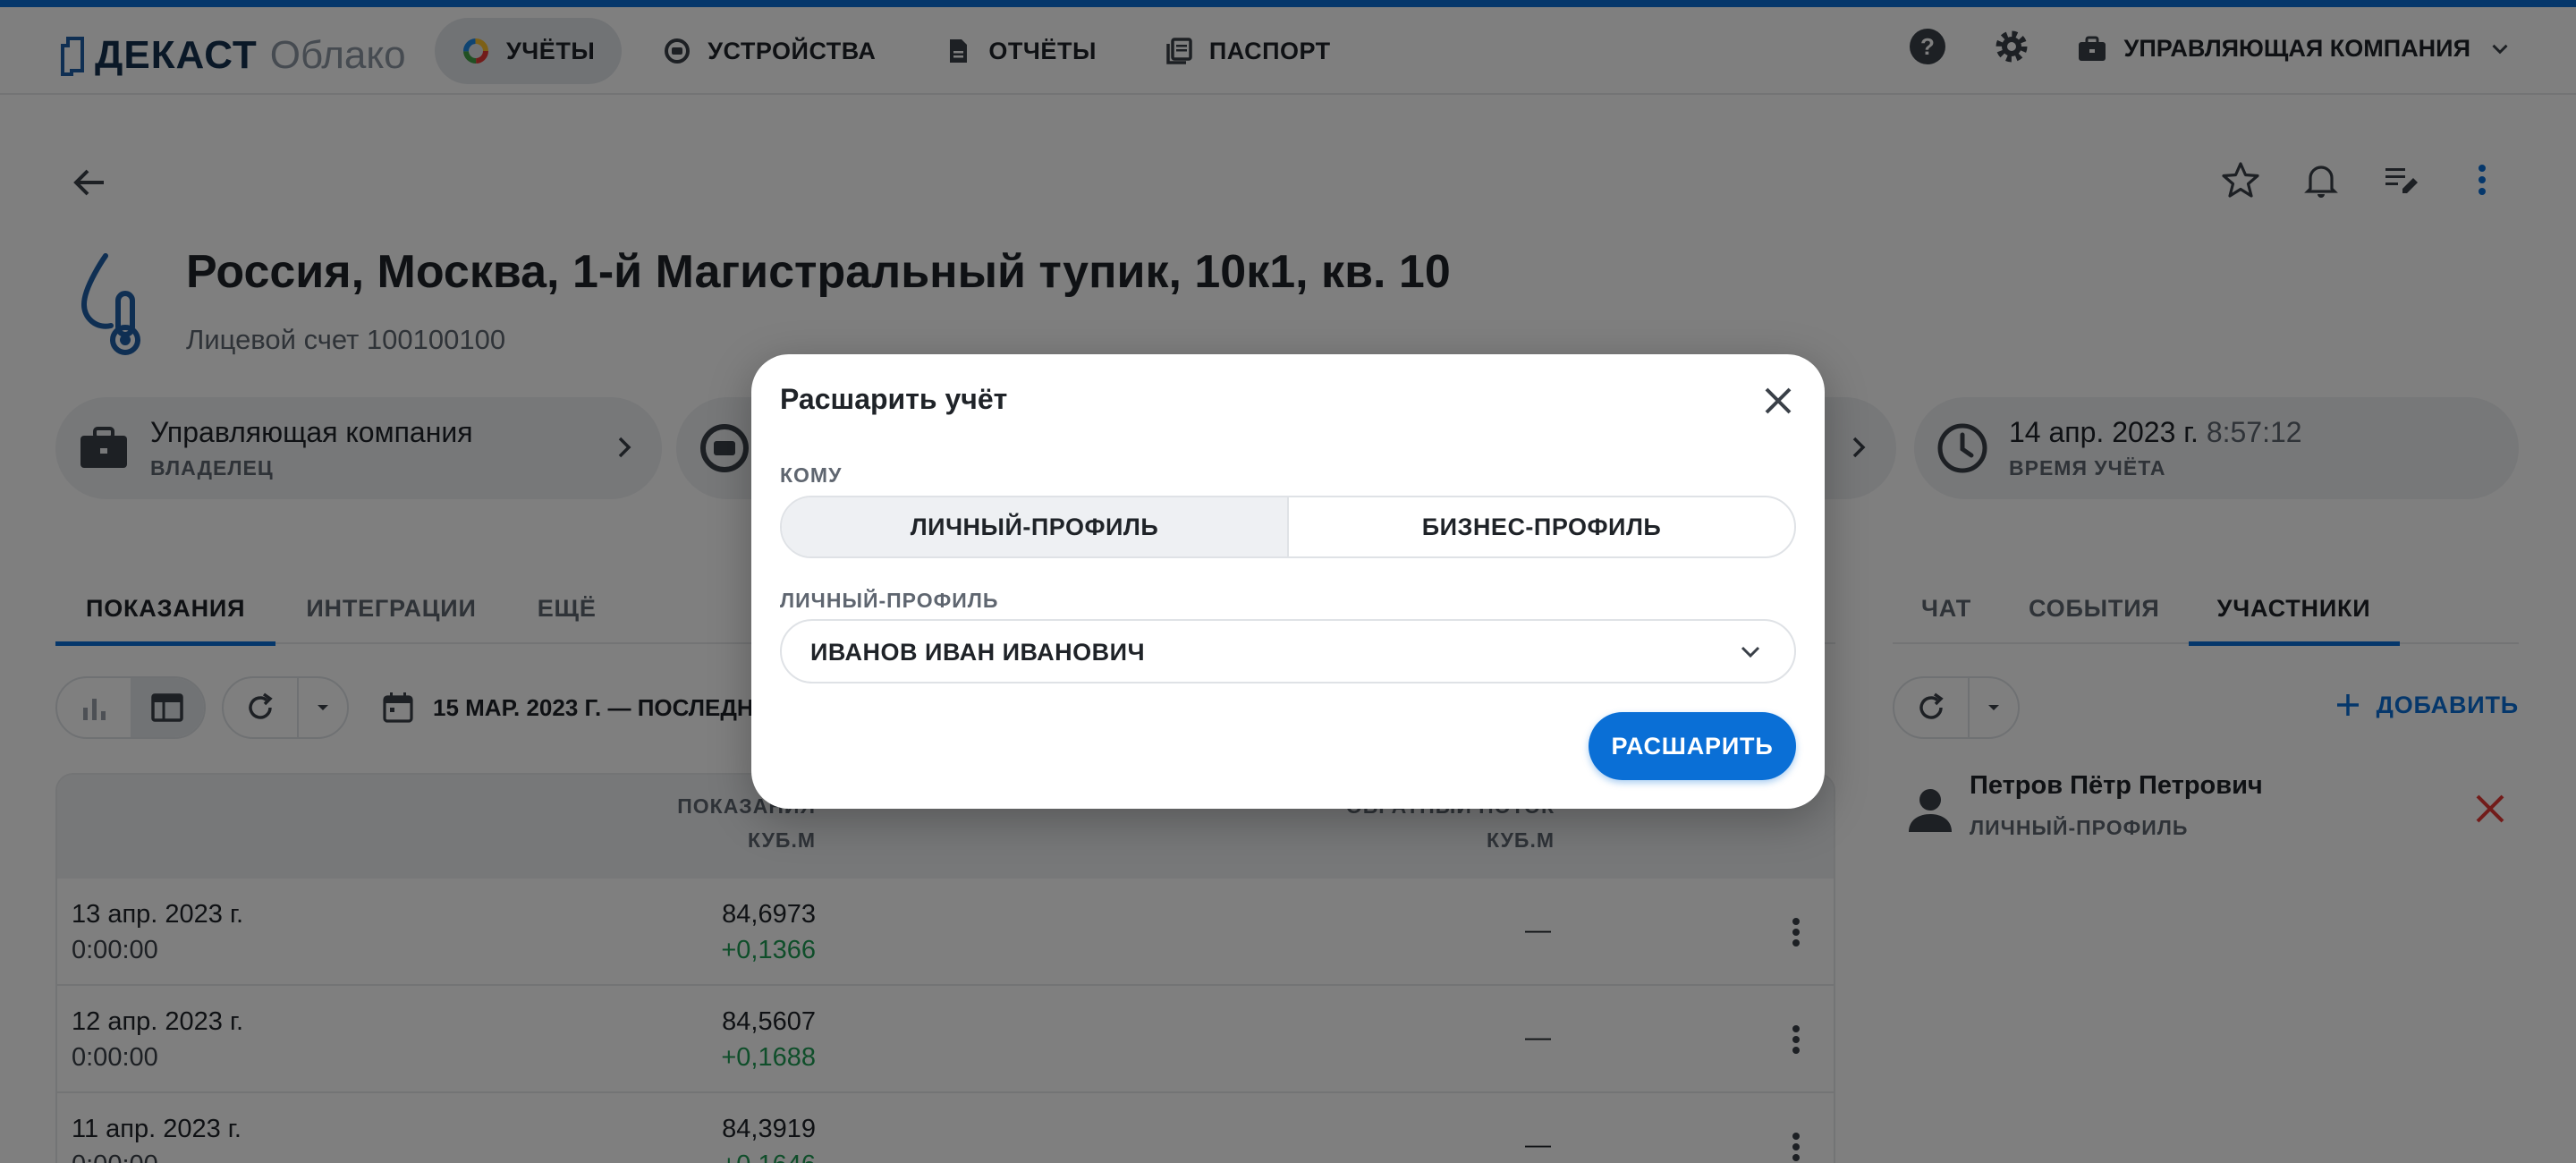 The image size is (2576, 1163). I want to click on business-profile-option: БИЗНЕС-ПРОФИЛЬ, so click(1541, 527).